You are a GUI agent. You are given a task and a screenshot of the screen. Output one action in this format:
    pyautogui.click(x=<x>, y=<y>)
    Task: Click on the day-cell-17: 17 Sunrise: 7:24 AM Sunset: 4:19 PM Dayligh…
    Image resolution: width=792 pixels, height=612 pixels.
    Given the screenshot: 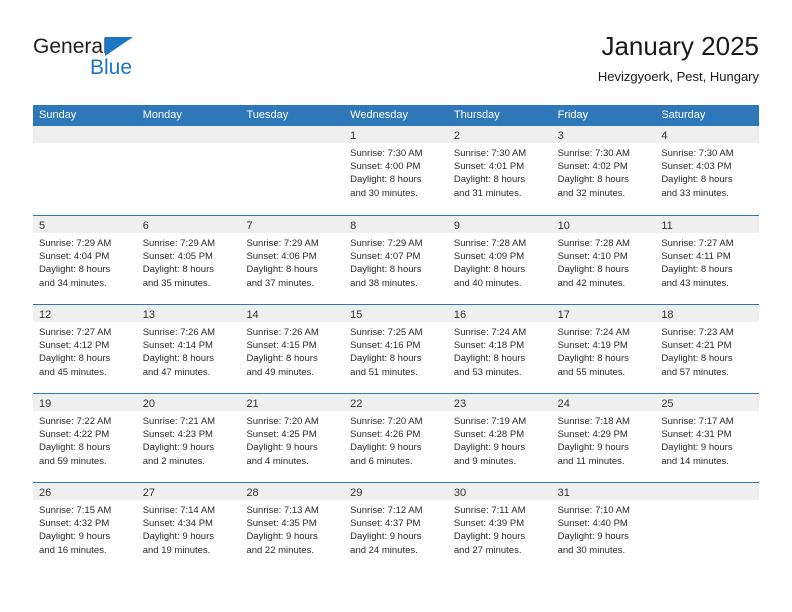 What is the action you would take?
    pyautogui.click(x=603, y=349)
    